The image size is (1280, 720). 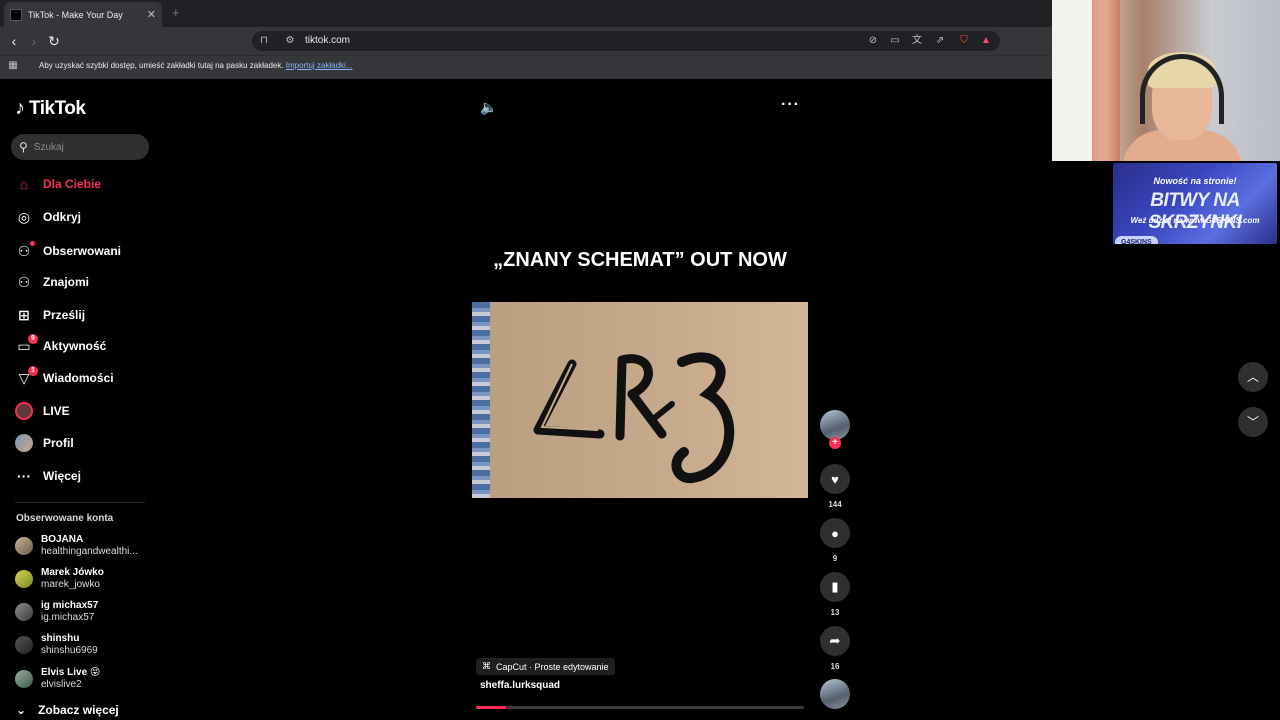 I want to click on followed-account: Elvis Live 😝 elvislive2, so click(x=78, y=679).